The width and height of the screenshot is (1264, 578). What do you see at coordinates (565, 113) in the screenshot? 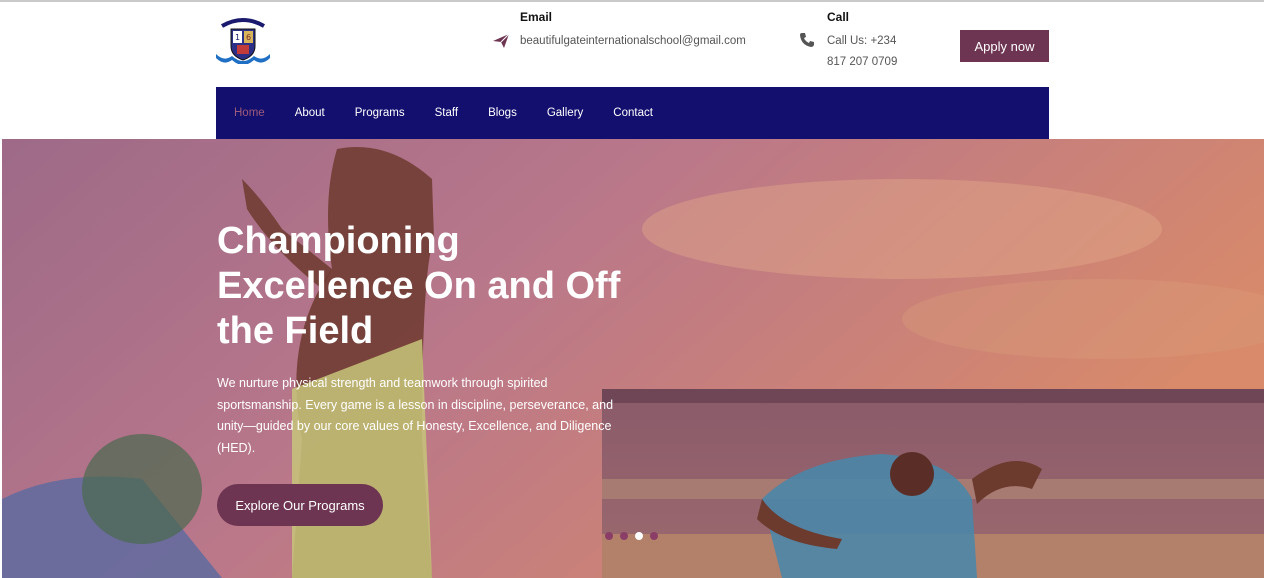
I see `nav-item-gallery: Gallery` at bounding box center [565, 113].